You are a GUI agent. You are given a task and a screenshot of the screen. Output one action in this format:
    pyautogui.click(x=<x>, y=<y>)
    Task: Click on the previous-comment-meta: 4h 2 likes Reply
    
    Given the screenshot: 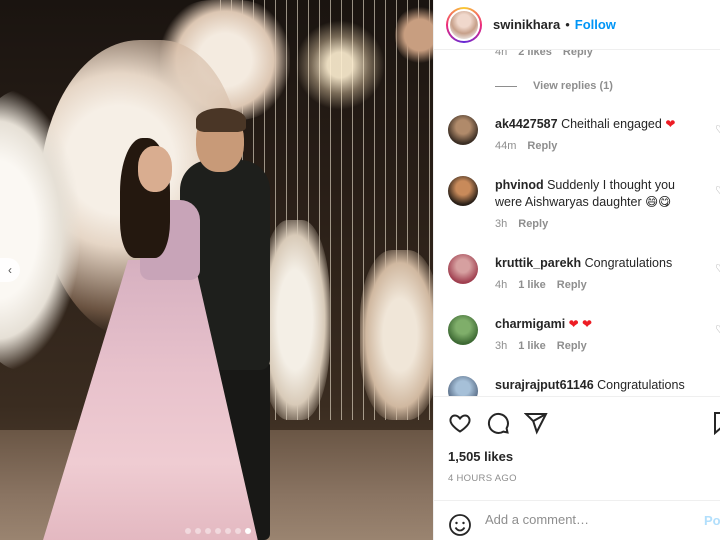 What is the action you would take?
    pyautogui.click(x=544, y=54)
    